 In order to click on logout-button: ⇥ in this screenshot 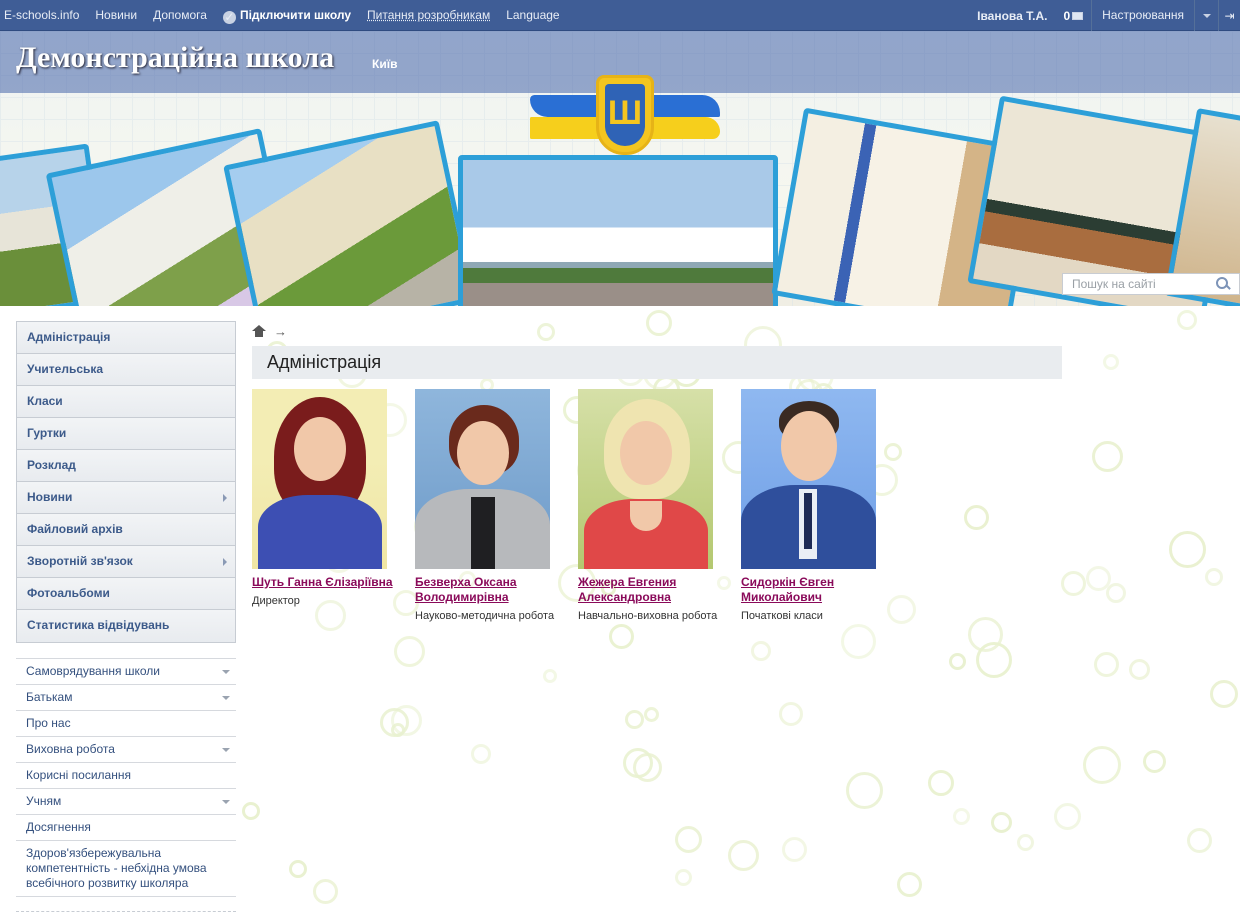, I will do `click(1229, 15)`.